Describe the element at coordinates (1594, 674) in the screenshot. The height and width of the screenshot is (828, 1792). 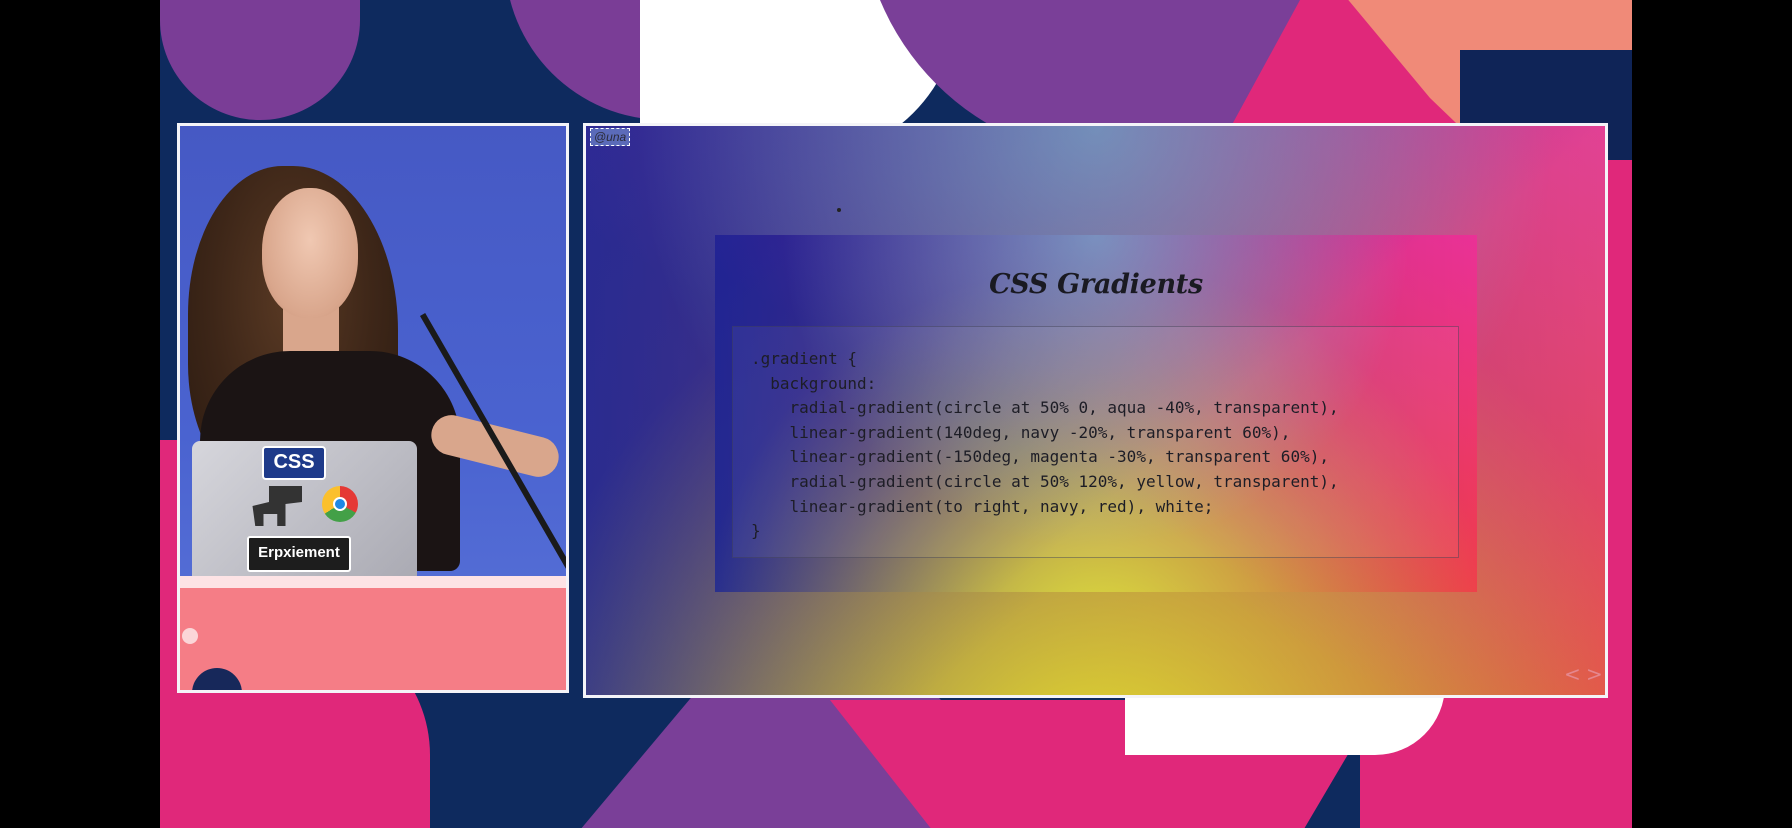
I see `next-slide-button: >` at that location.